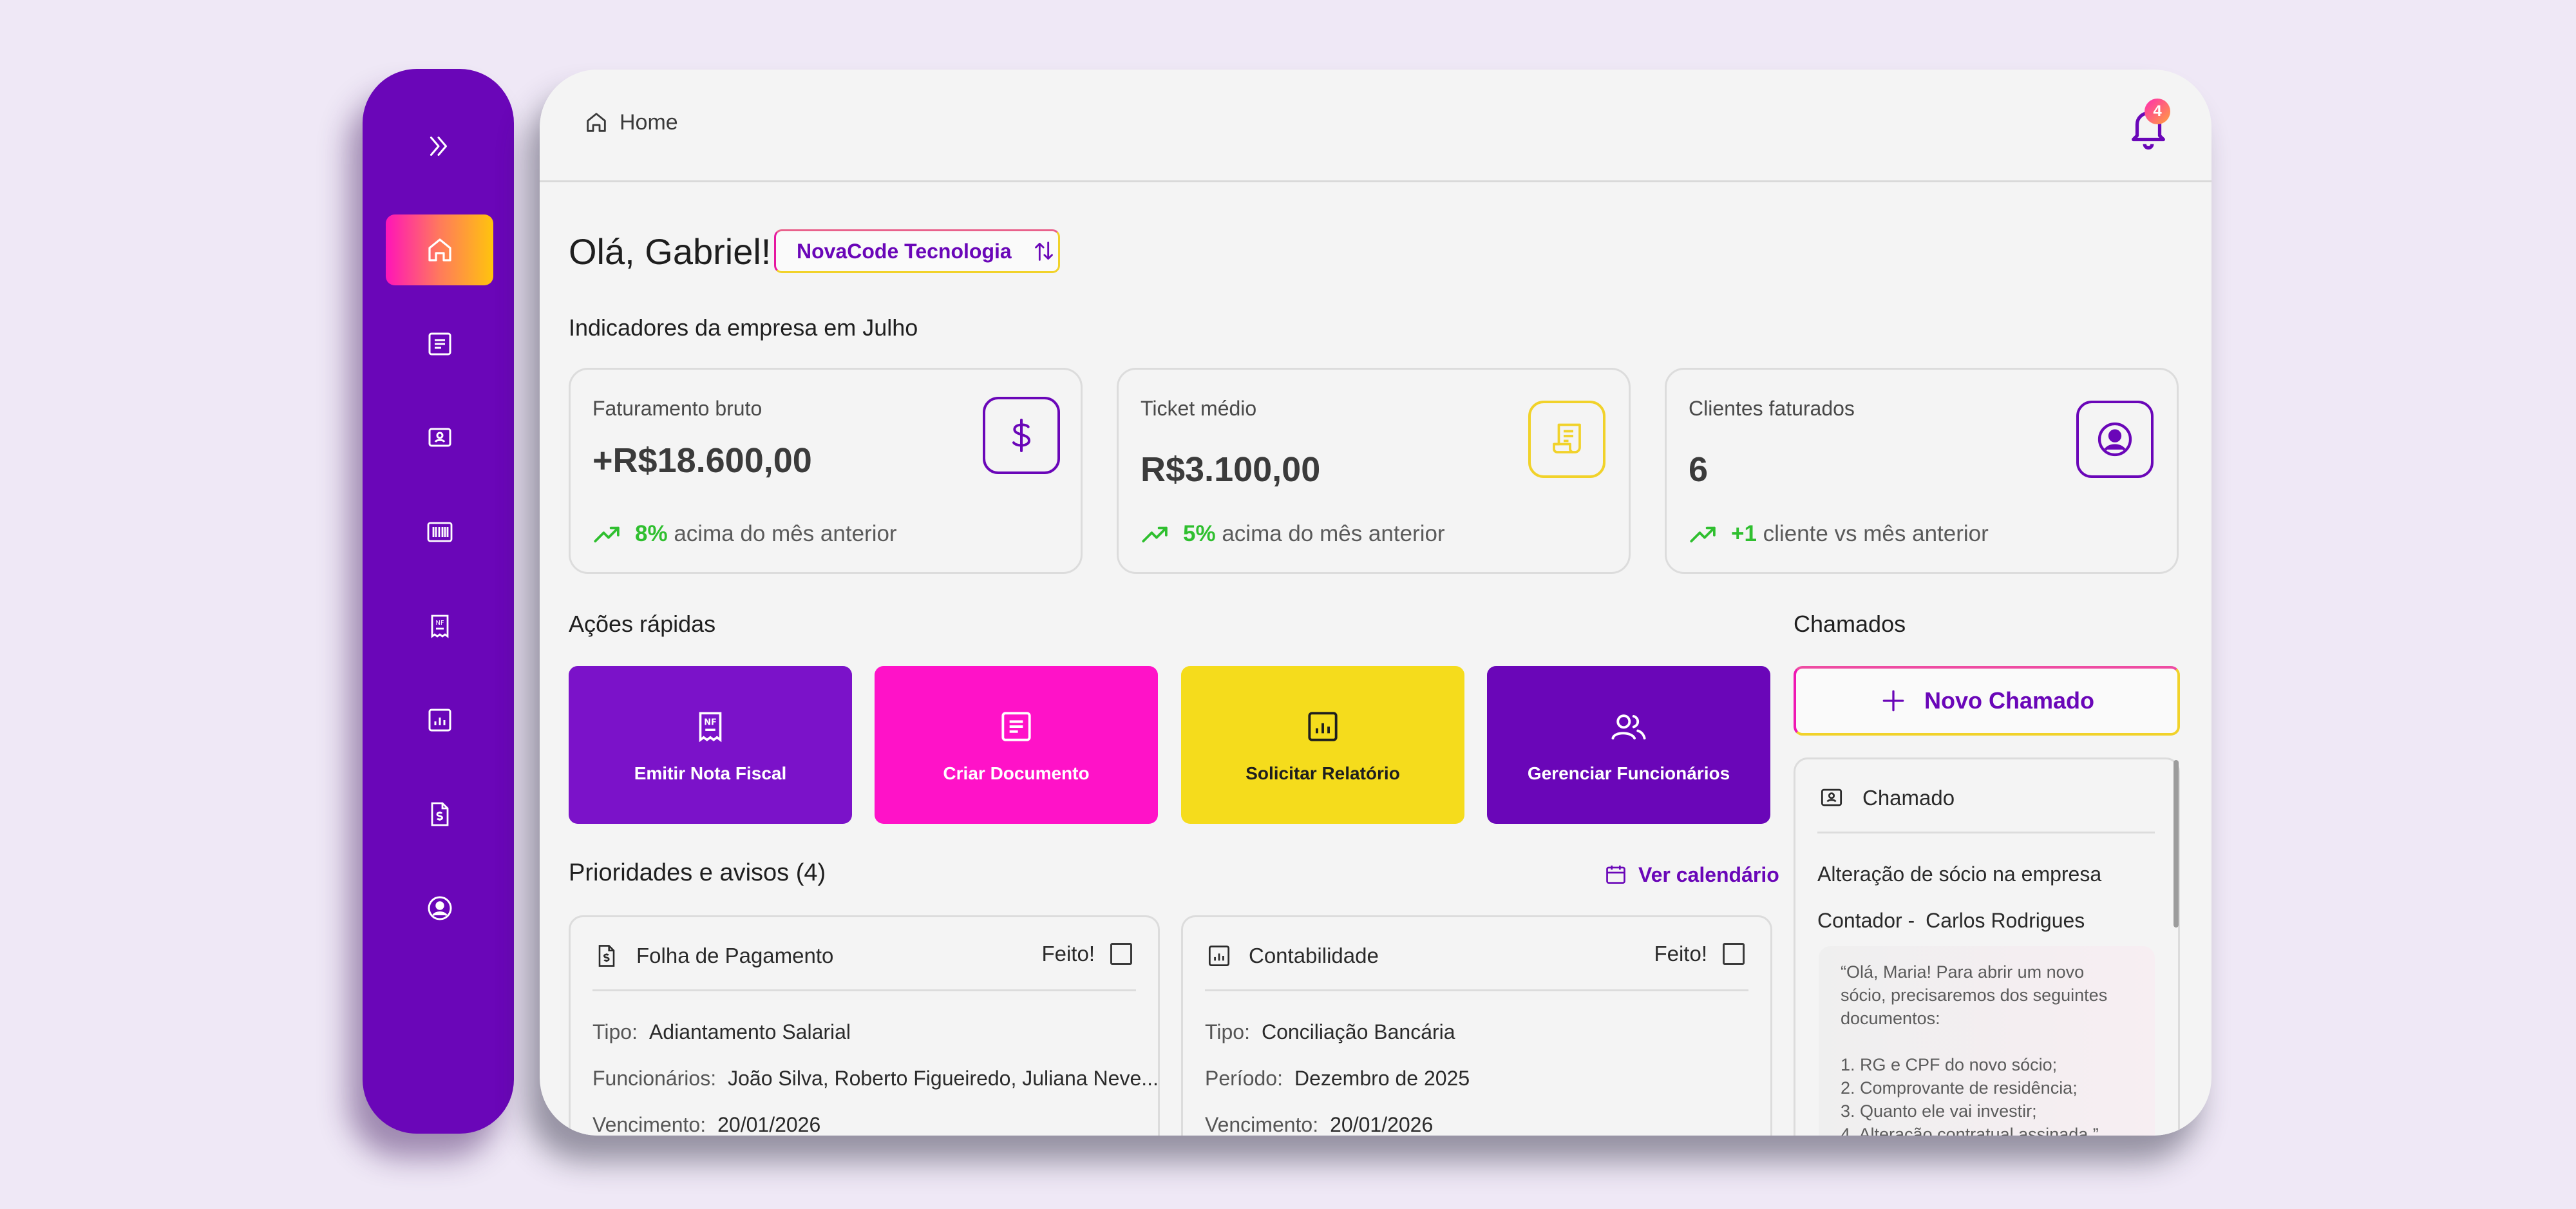  I want to click on priorities-title: Prioridades e avisos (4), so click(697, 873).